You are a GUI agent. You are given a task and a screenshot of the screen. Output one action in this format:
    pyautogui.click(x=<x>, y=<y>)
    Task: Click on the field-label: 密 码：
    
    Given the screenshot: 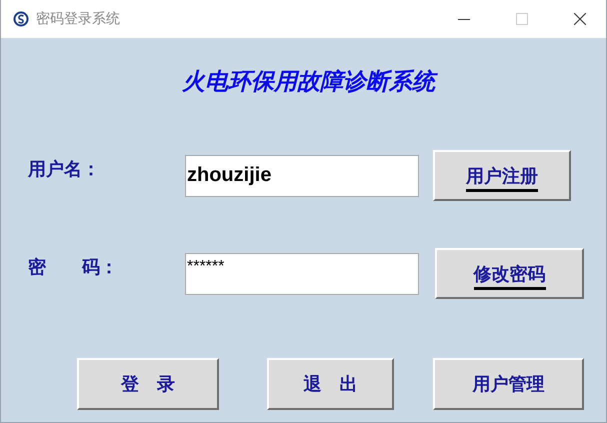 What is the action you would take?
    pyautogui.click(x=73, y=267)
    